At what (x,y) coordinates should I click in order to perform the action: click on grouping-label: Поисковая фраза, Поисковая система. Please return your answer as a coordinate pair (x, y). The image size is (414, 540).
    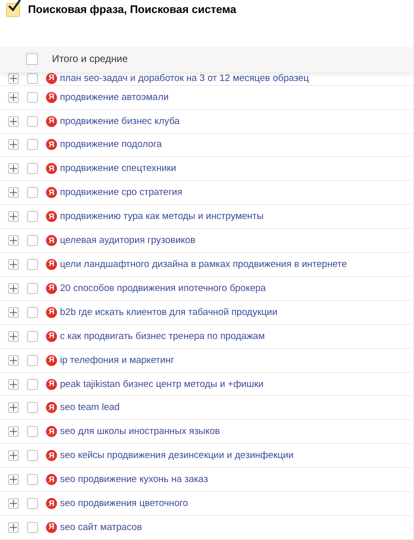
    Looking at the image, I should click on (132, 10).